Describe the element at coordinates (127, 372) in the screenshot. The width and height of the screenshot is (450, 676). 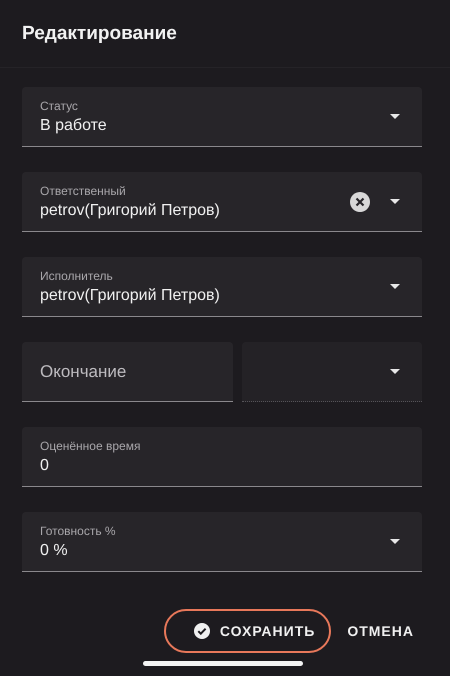
I see `date-field: Окончание` at that location.